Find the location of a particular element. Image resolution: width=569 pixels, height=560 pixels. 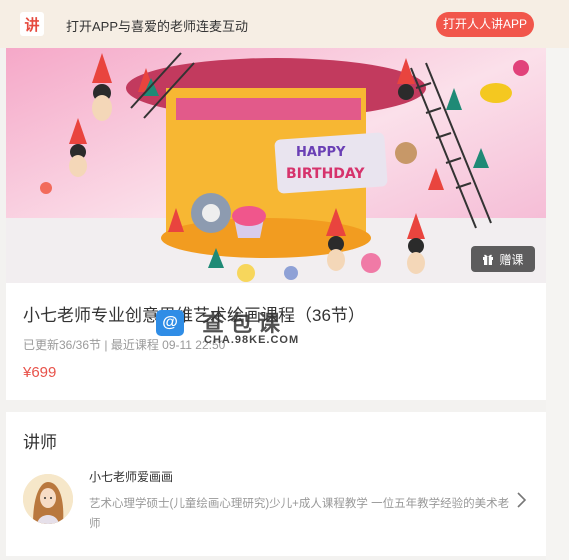

gift-course-button: 赠课 is located at coordinates (503, 259).